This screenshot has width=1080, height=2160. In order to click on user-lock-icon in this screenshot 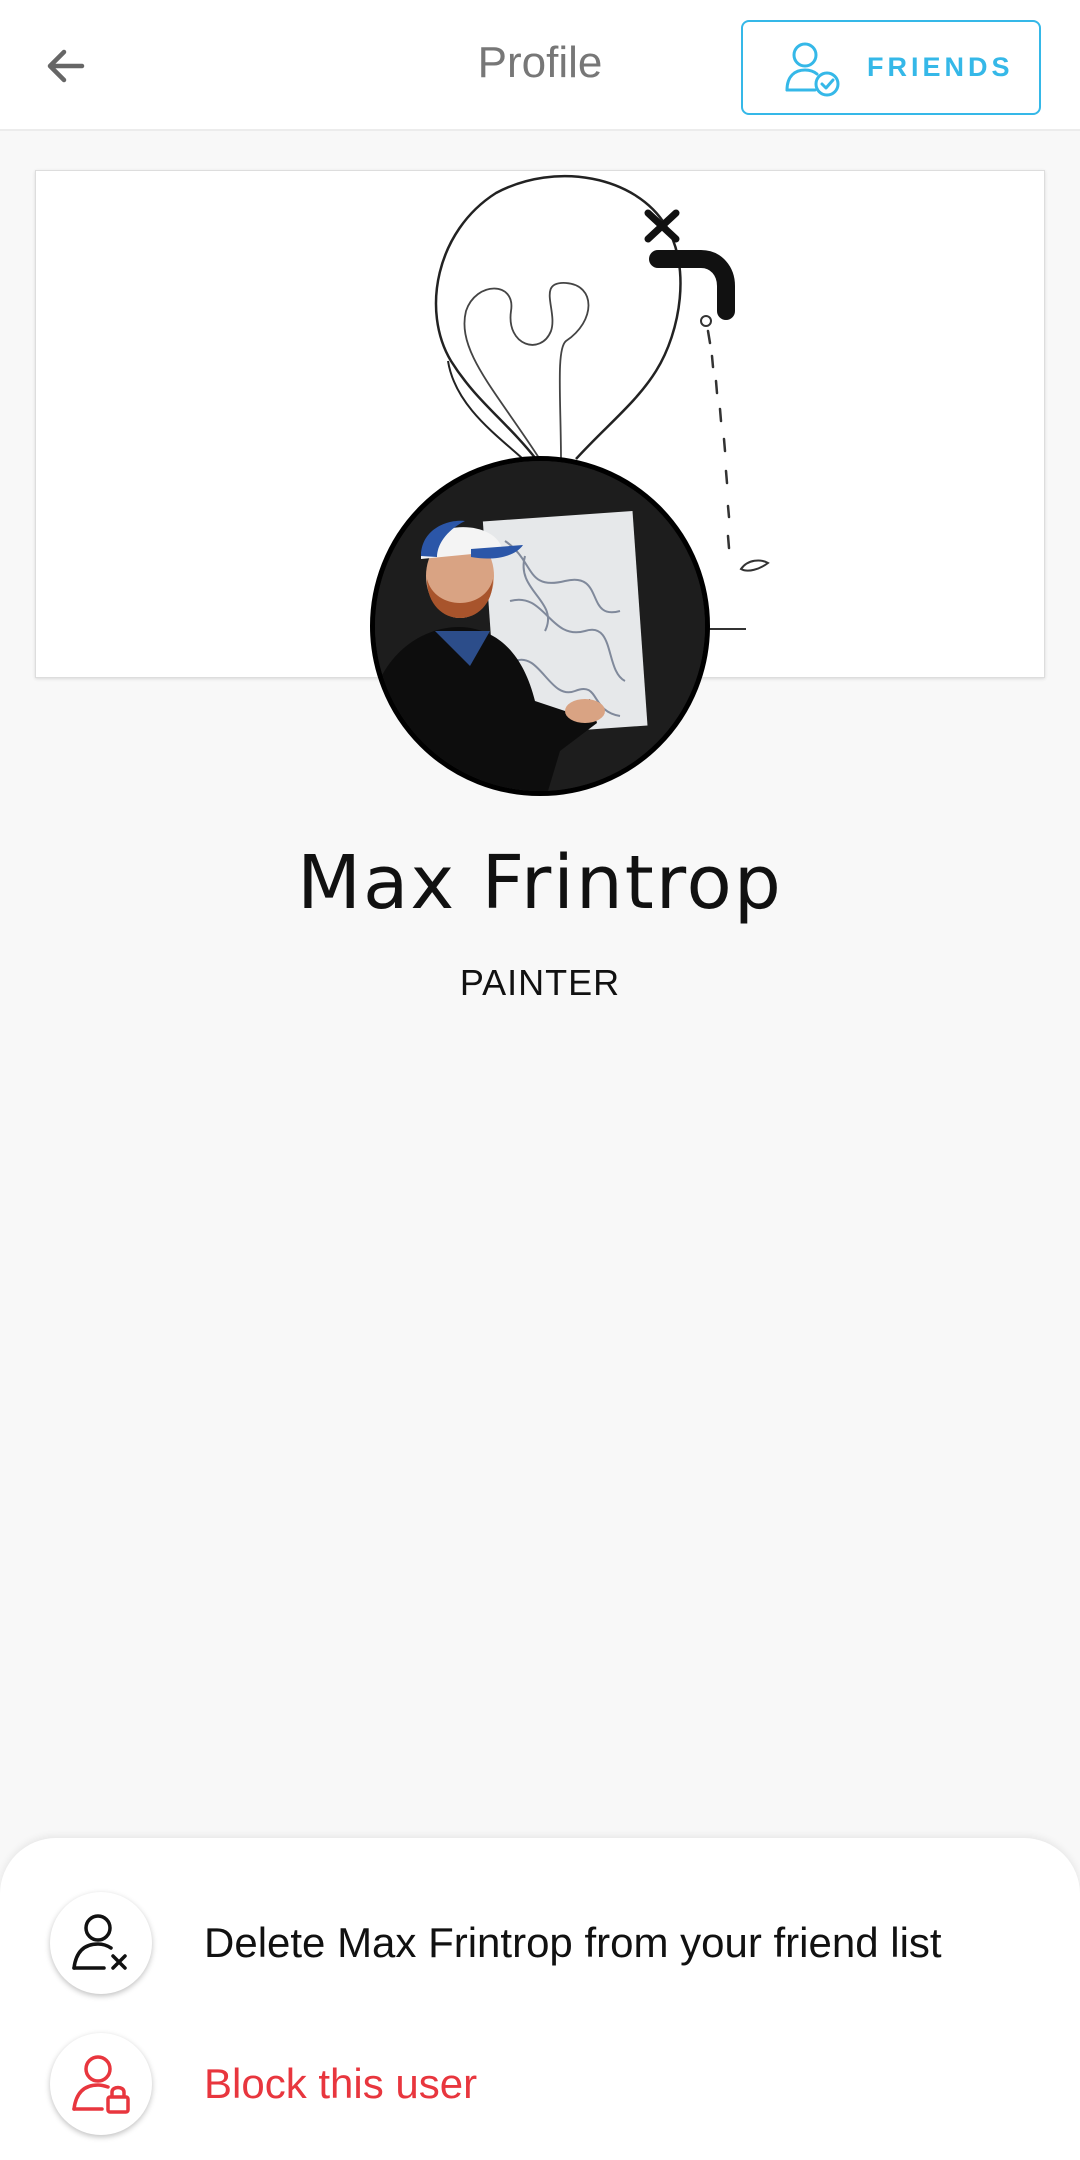, I will do `click(101, 2084)`.